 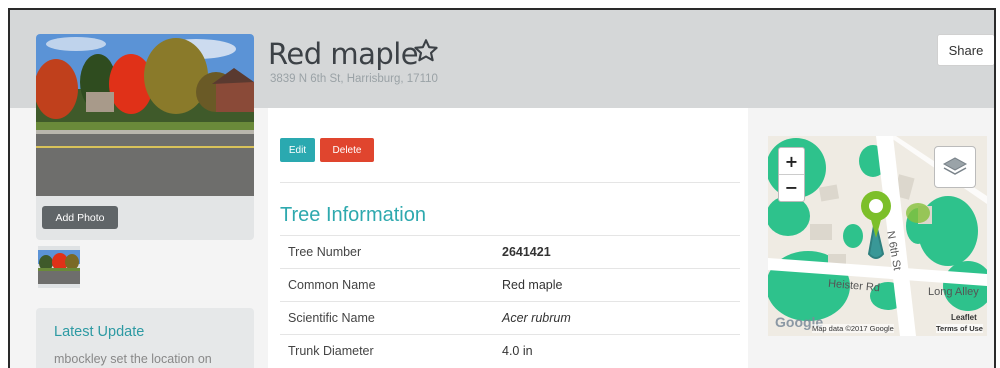 I want to click on map-attribution: Map data ©2017 Google, so click(x=853, y=328).